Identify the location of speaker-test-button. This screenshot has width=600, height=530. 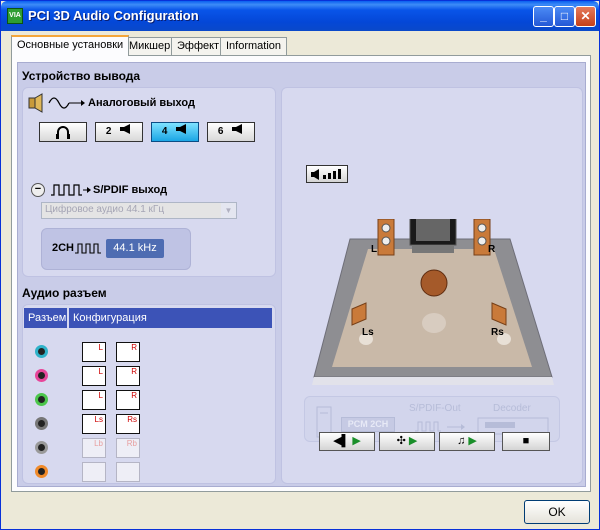
(327, 174).